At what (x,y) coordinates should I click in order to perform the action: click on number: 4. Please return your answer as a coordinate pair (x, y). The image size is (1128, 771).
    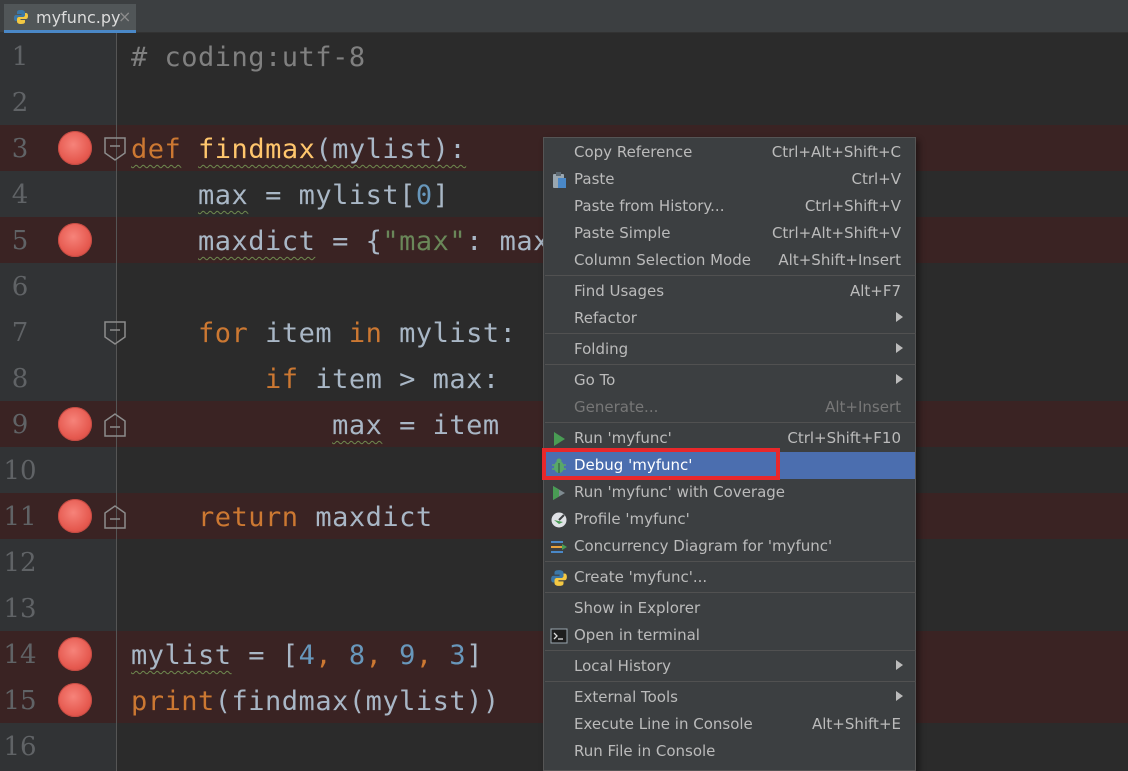
    Looking at the image, I should click on (307, 655).